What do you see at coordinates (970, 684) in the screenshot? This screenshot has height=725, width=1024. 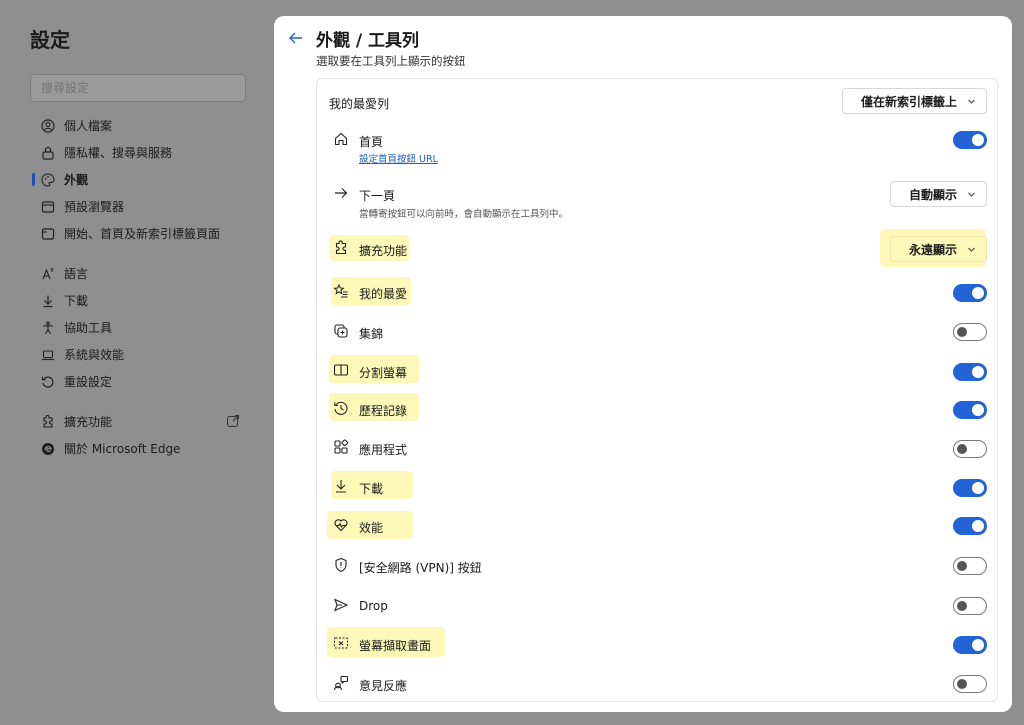 I see `feedback-toggle` at bounding box center [970, 684].